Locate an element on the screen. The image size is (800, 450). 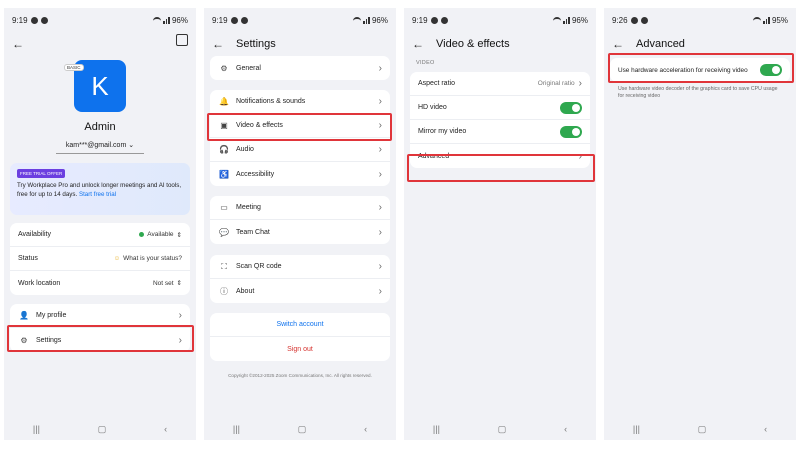
start-trial-link: Start free trial is located at coordinates (97, 194).